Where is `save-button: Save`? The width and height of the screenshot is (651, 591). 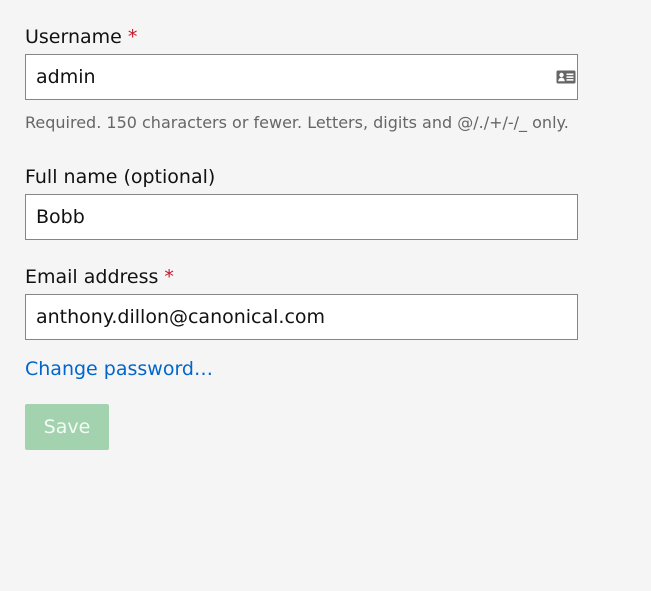
save-button: Save is located at coordinates (67, 427).